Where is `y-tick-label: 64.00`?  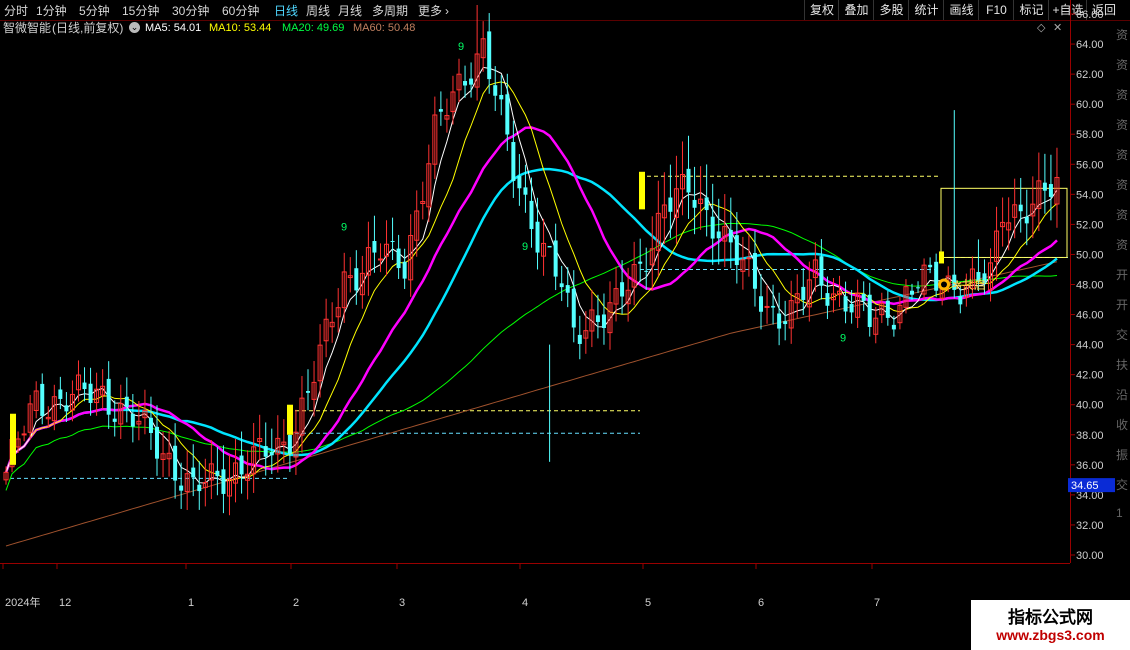
y-tick-label: 64.00 is located at coordinates (1090, 45).